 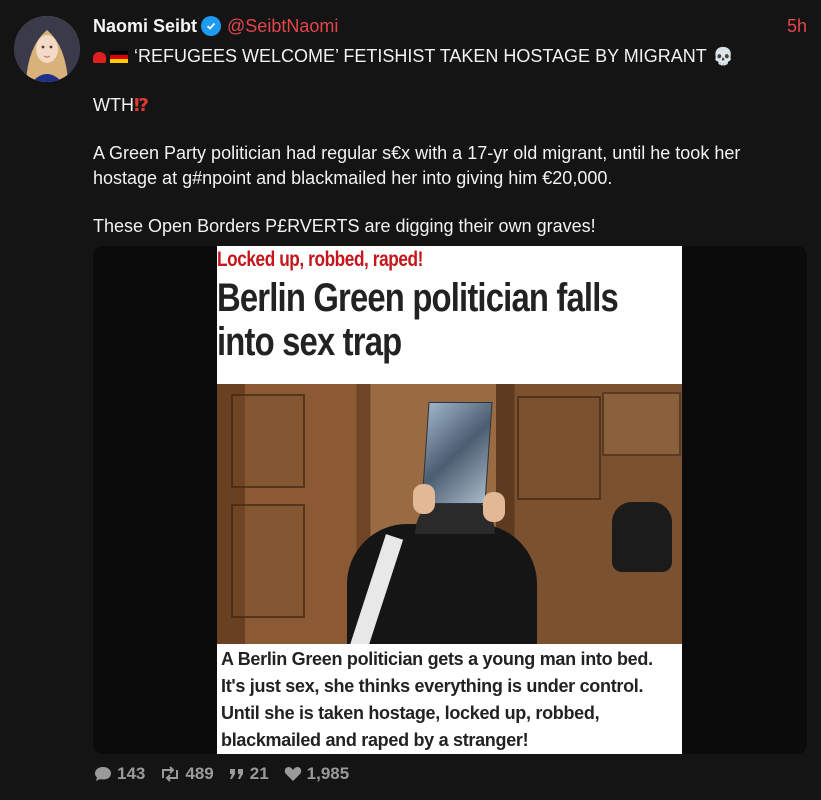 What do you see at coordinates (113, 105) in the screenshot?
I see `wth-text: WTH` at bounding box center [113, 105].